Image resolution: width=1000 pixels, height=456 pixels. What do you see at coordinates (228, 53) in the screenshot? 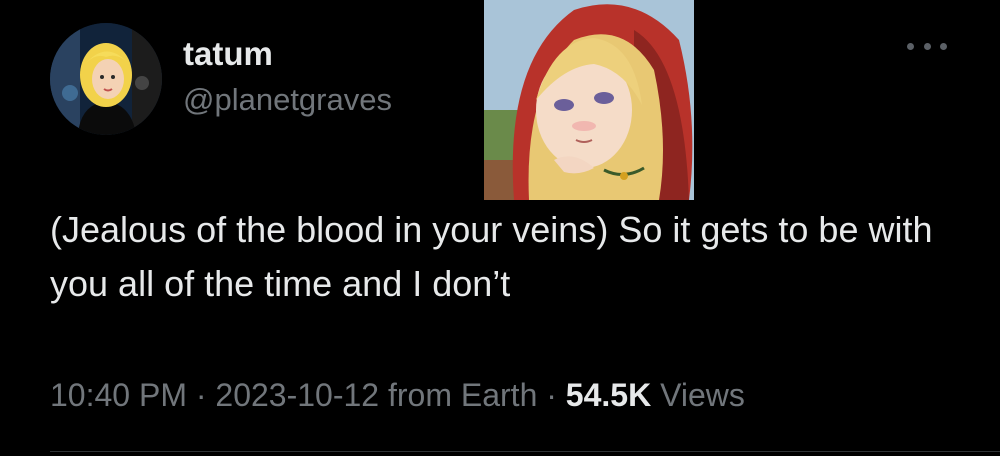
I see `author-display-name: tatum` at bounding box center [228, 53].